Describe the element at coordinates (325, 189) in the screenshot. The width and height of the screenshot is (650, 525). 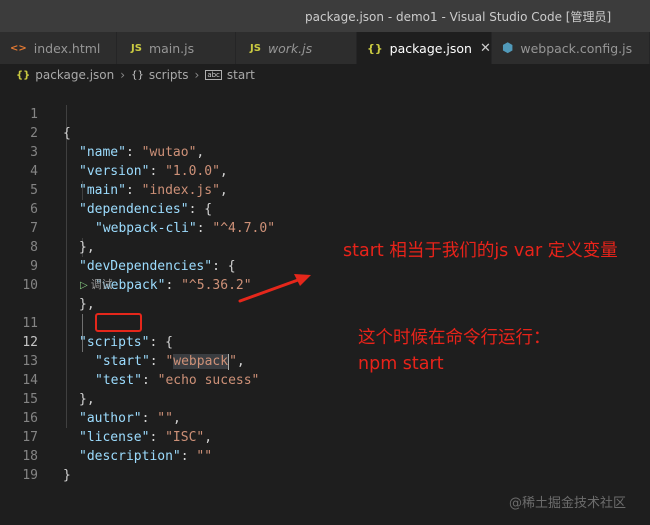
I see `code-line: 5 "dependencies": {` at that location.